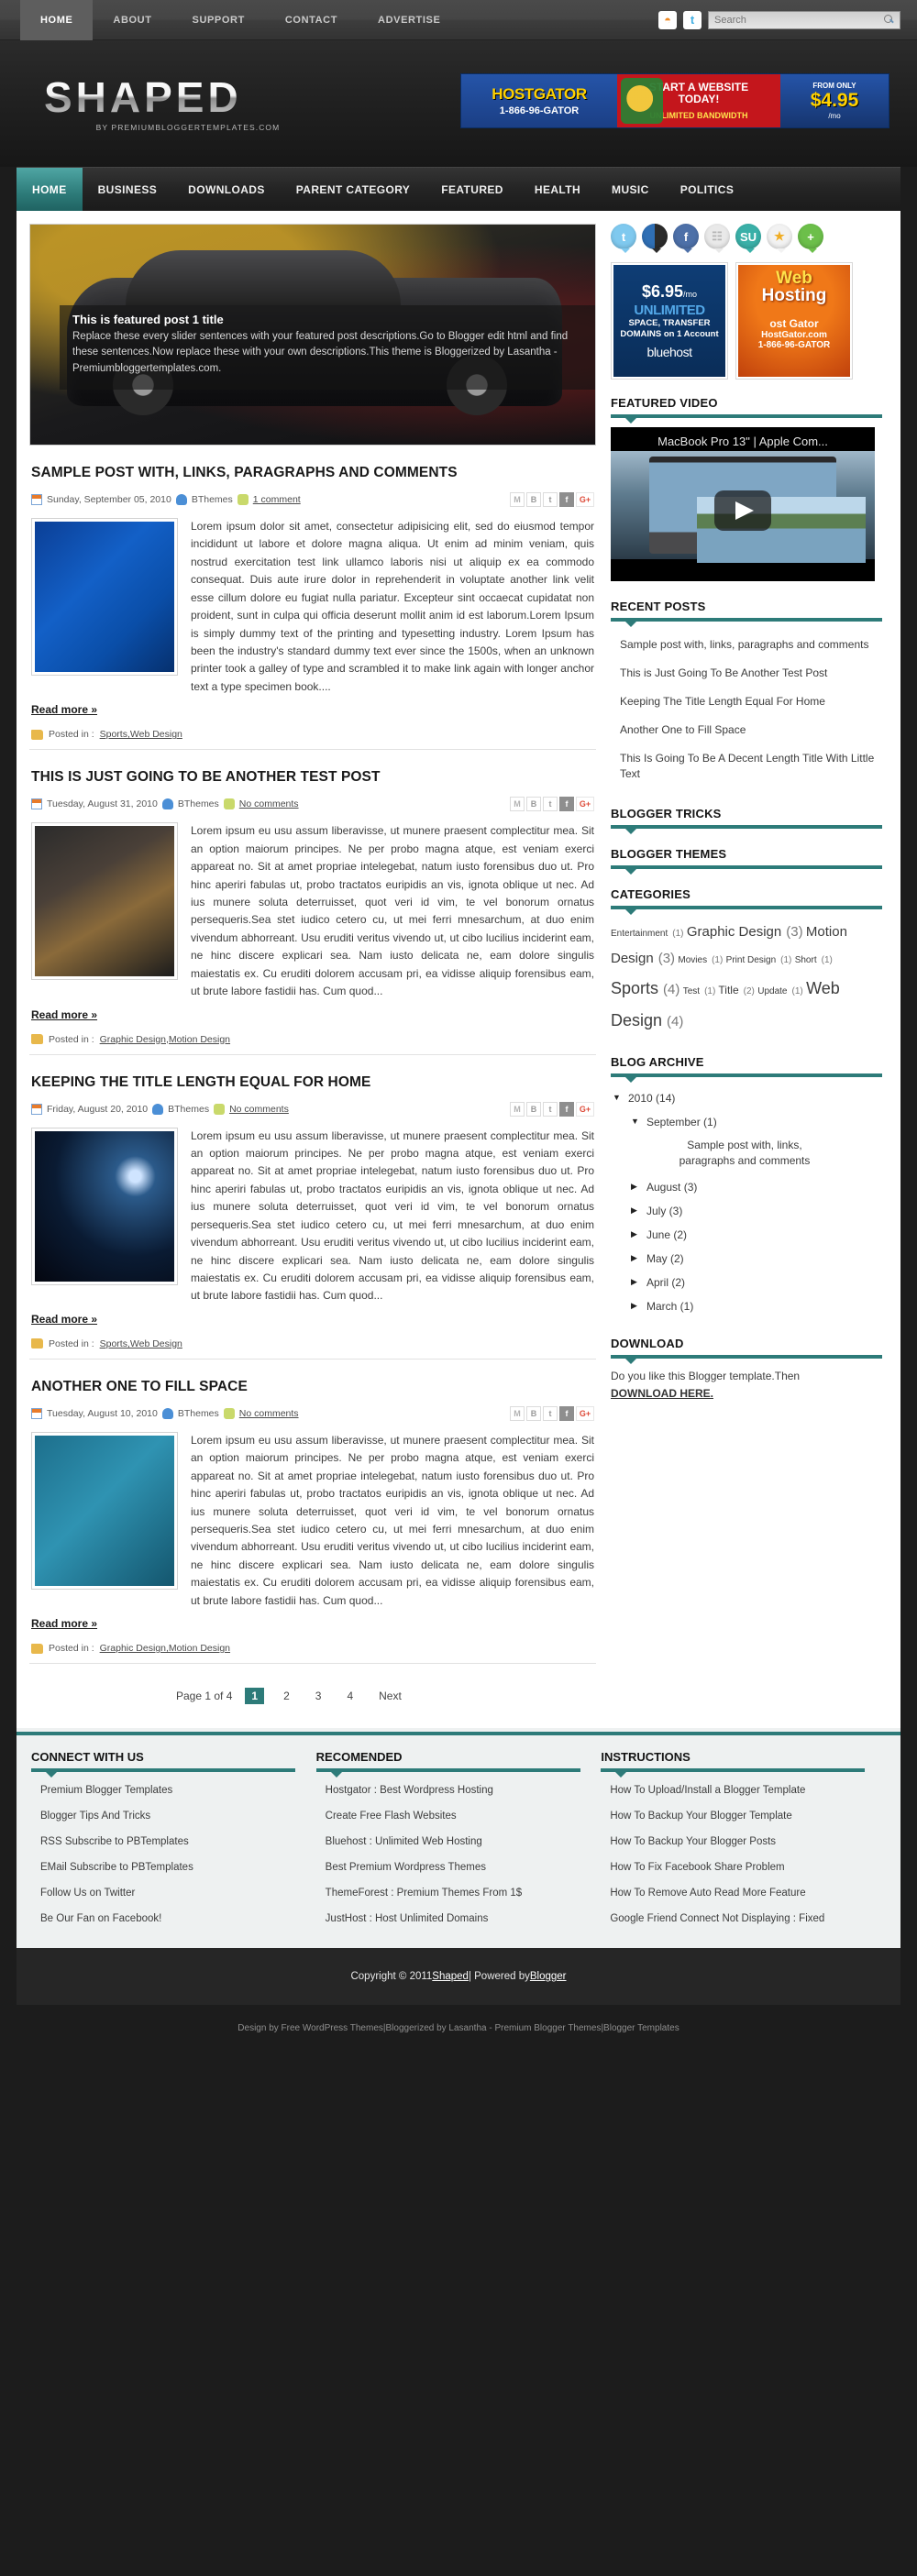  I want to click on rss-icon: ◓, so click(667, 19).